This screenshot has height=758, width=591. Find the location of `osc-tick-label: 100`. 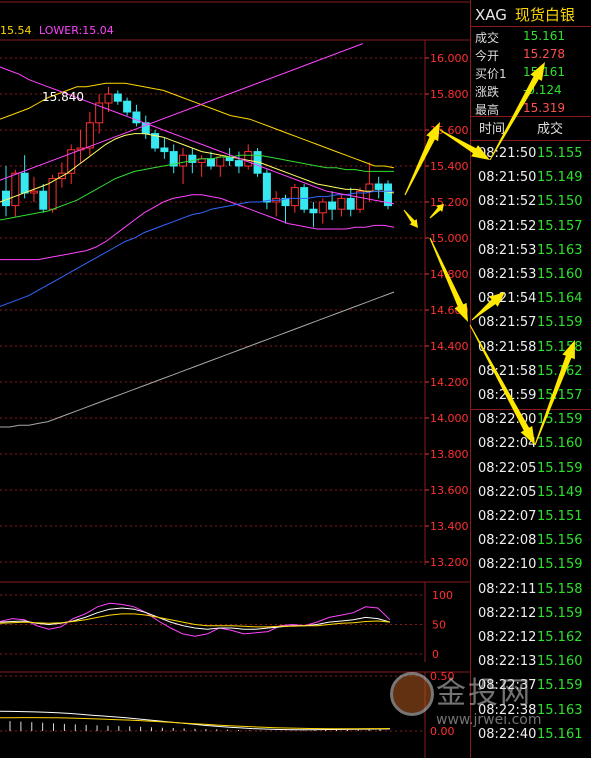

osc-tick-label: 100 is located at coordinates (442, 595).